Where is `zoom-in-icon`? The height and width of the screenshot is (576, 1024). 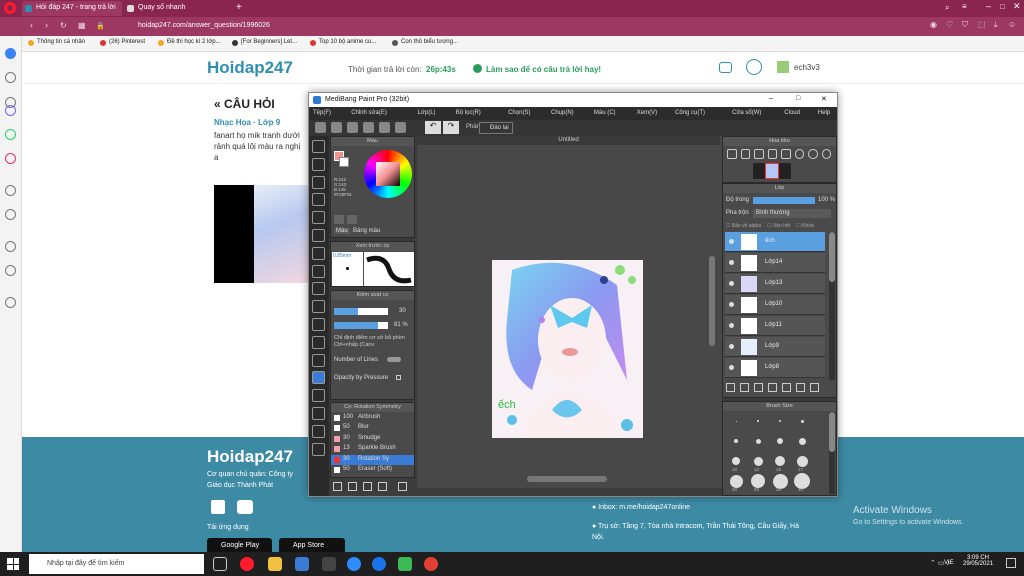
zoom-in-icon is located at coordinates (732, 154).